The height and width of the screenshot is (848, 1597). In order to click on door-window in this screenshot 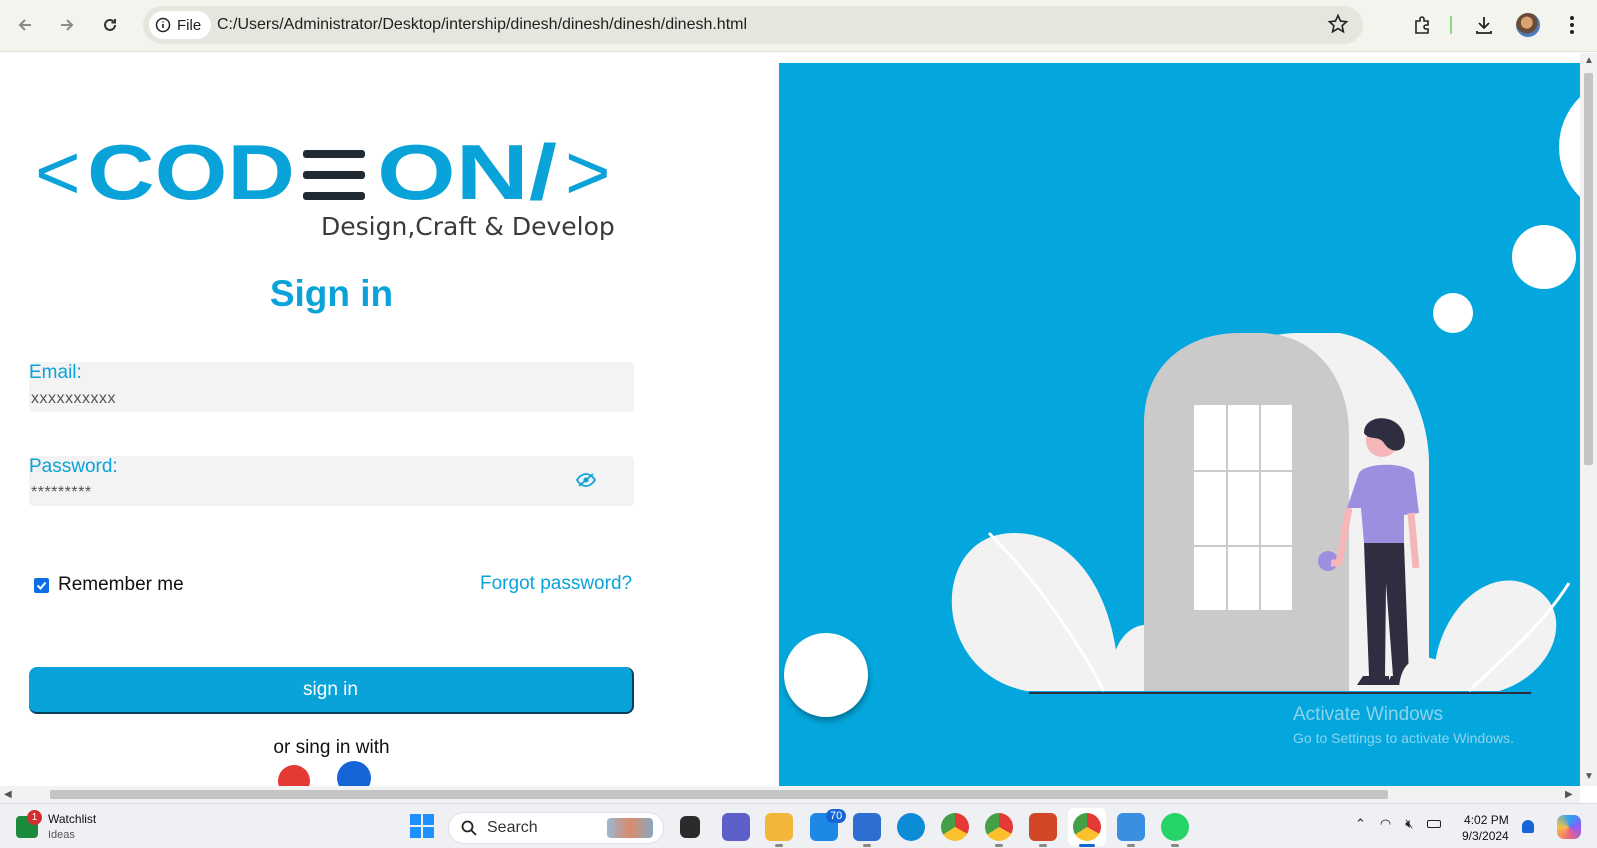, I will do `click(1243, 507)`.